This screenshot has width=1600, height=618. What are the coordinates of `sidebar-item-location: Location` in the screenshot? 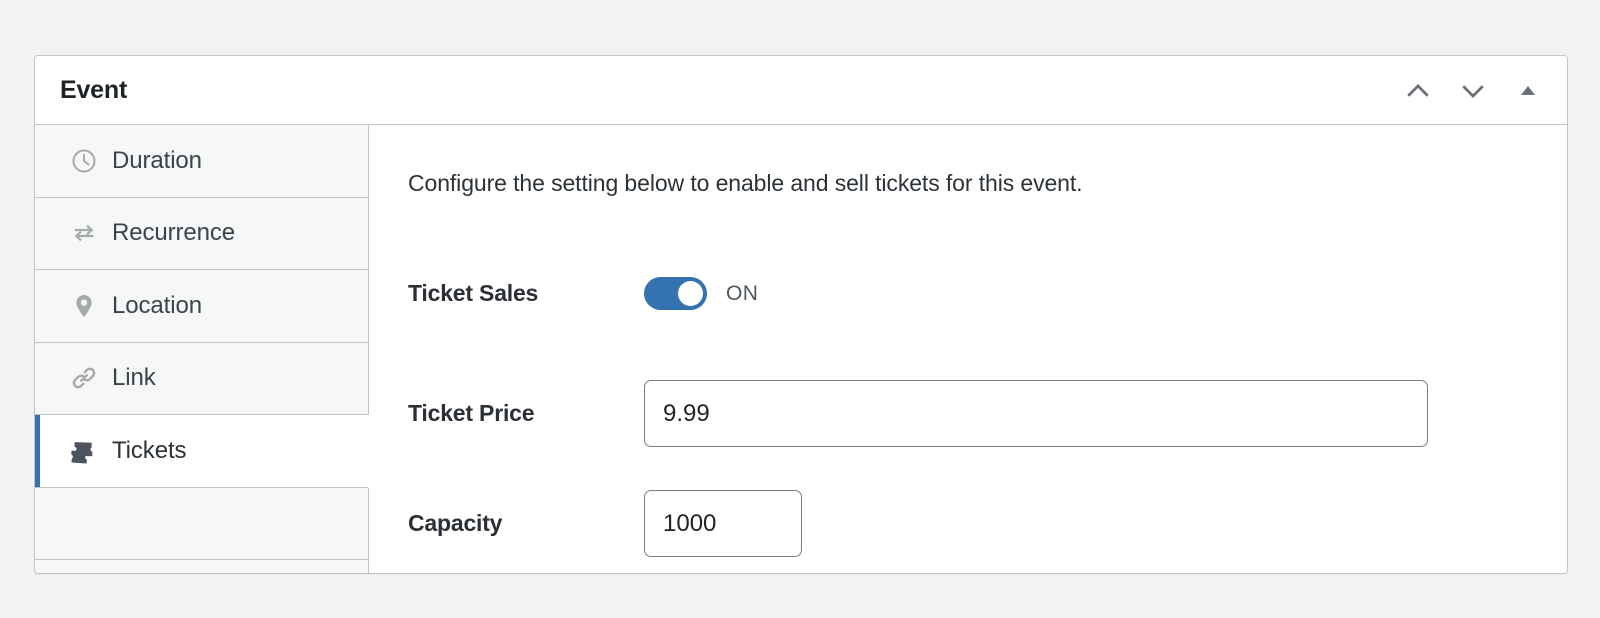 It's located at (201, 306).